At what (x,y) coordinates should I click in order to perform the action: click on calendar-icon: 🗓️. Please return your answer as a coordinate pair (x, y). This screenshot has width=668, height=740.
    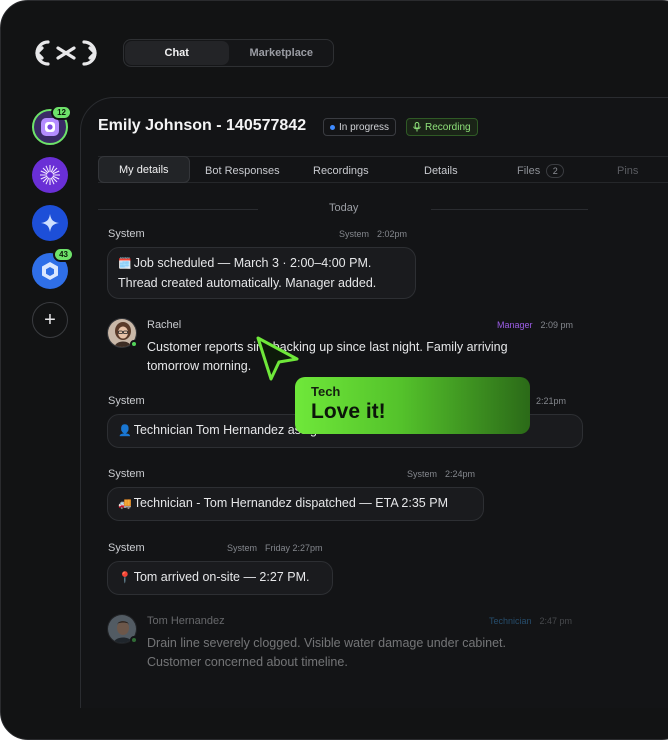
    Looking at the image, I should click on (125, 264).